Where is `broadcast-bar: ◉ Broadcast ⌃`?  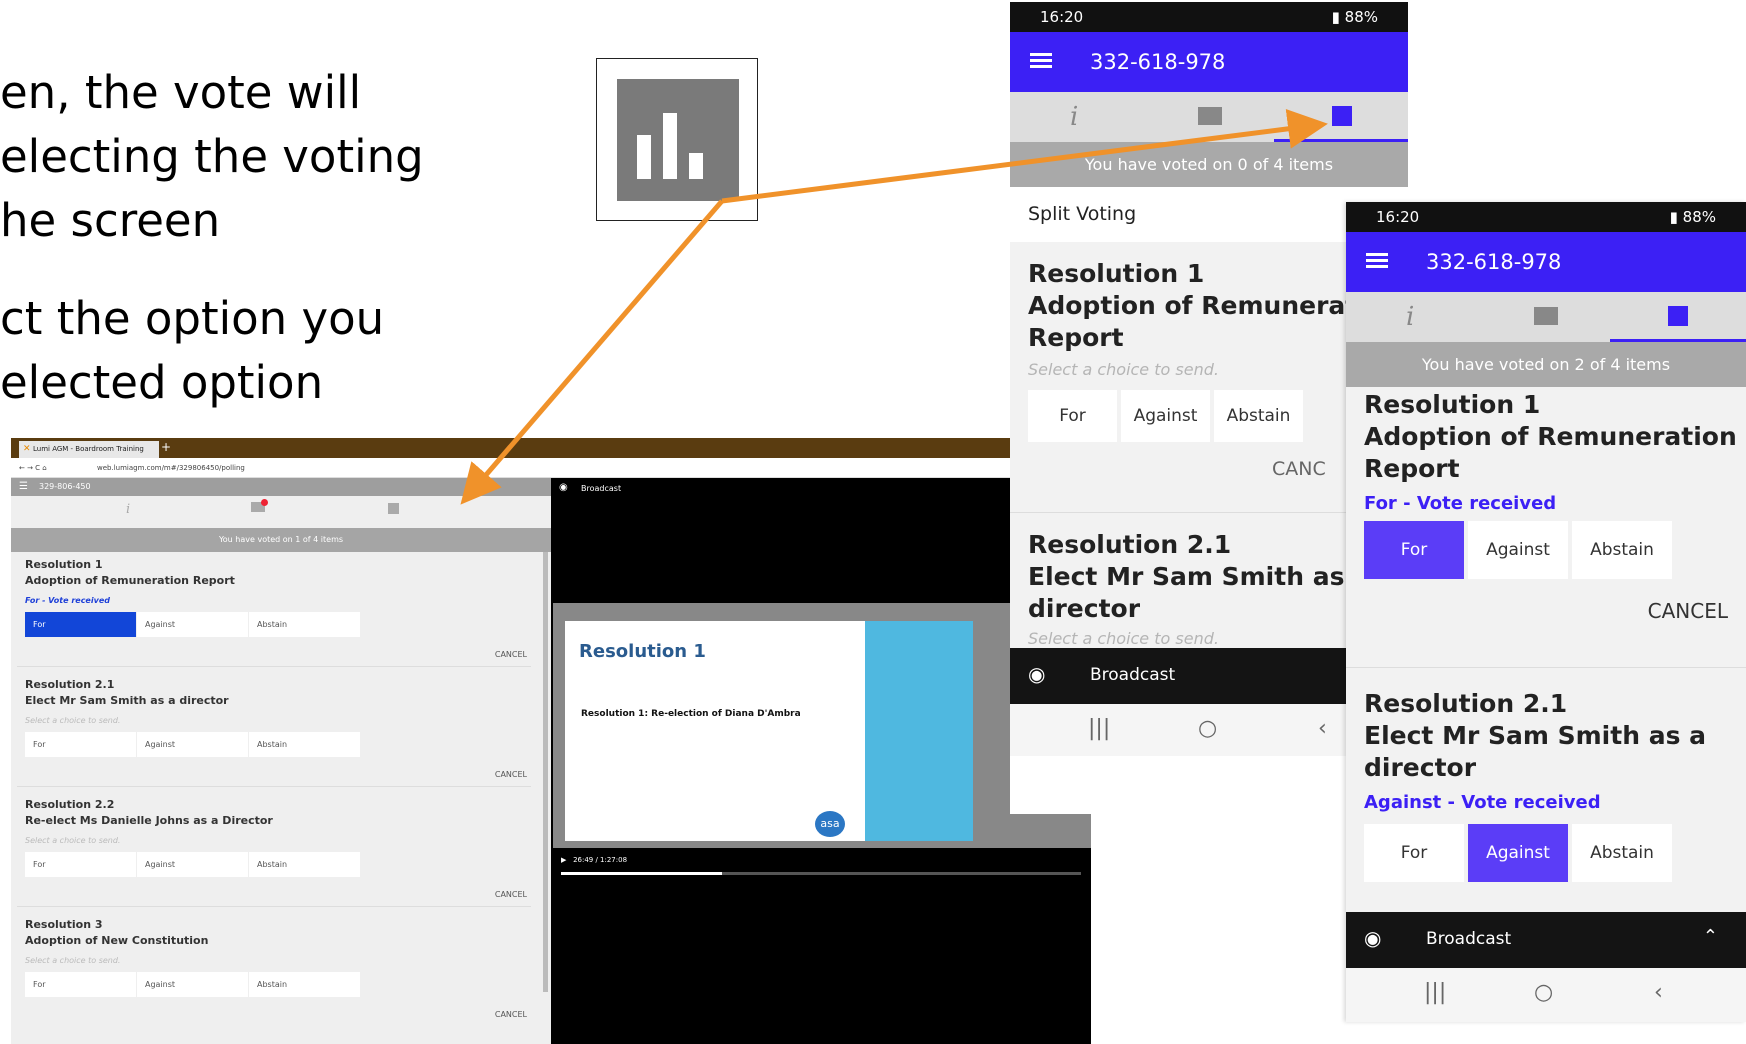 broadcast-bar: ◉ Broadcast ⌃ is located at coordinates (1546, 940).